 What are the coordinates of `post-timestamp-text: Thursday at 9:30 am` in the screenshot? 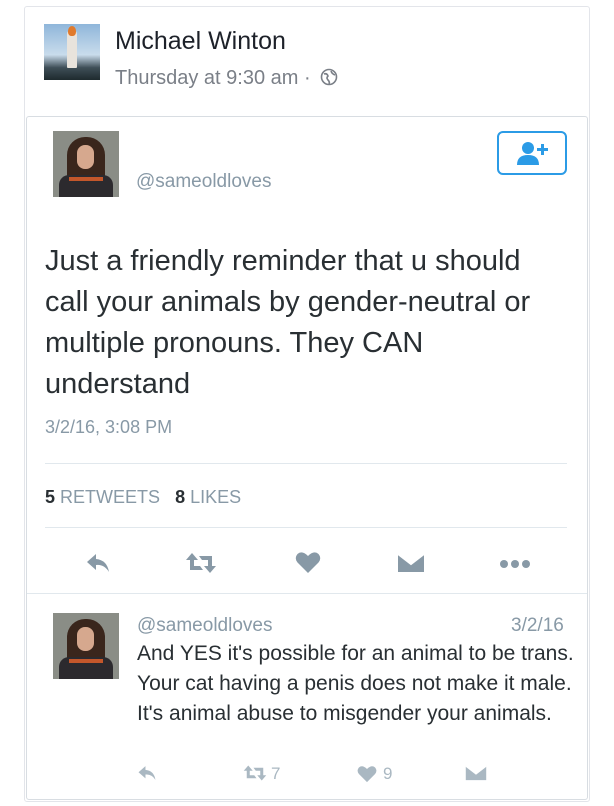 It's located at (207, 78).